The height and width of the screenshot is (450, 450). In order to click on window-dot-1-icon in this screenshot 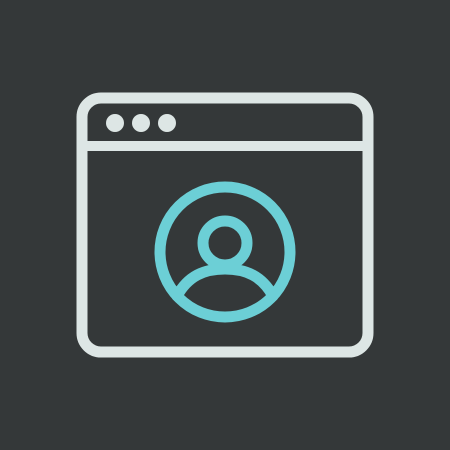, I will do `click(115, 123)`.